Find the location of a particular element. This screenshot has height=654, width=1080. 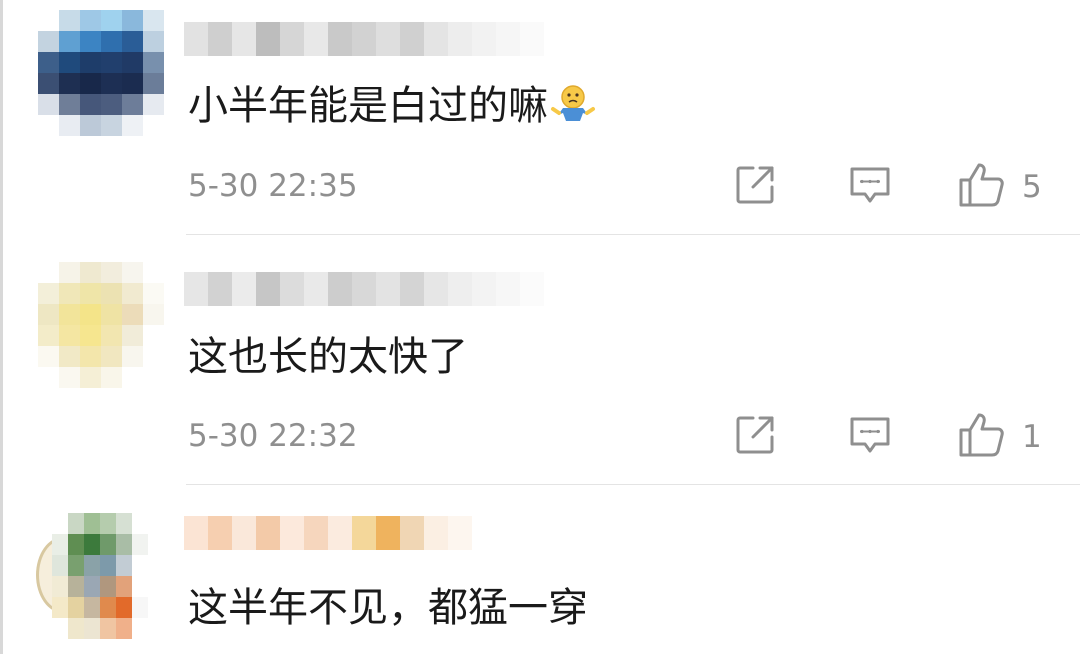

comment-text-content: 这半年不见，都猛一穿 is located at coordinates (388, 608).